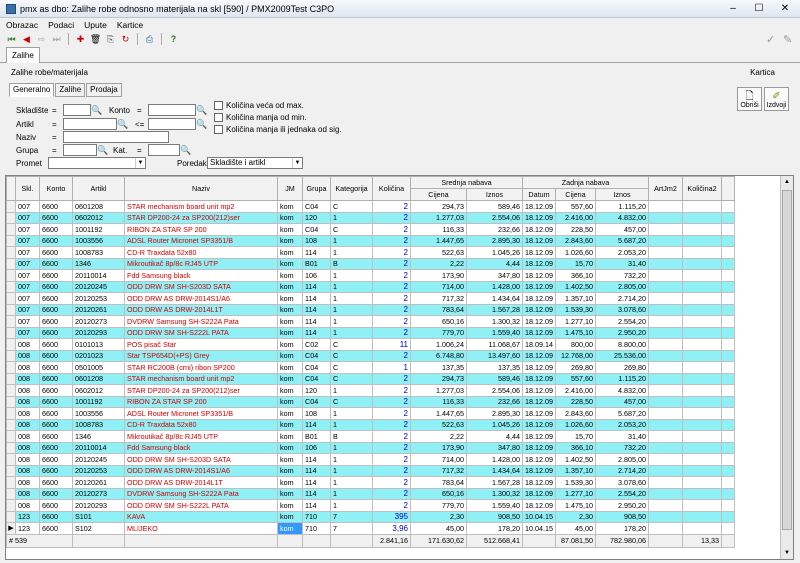  Describe the element at coordinates (316, 344) in the screenshot. I see `cell-grupa: C02` at that location.